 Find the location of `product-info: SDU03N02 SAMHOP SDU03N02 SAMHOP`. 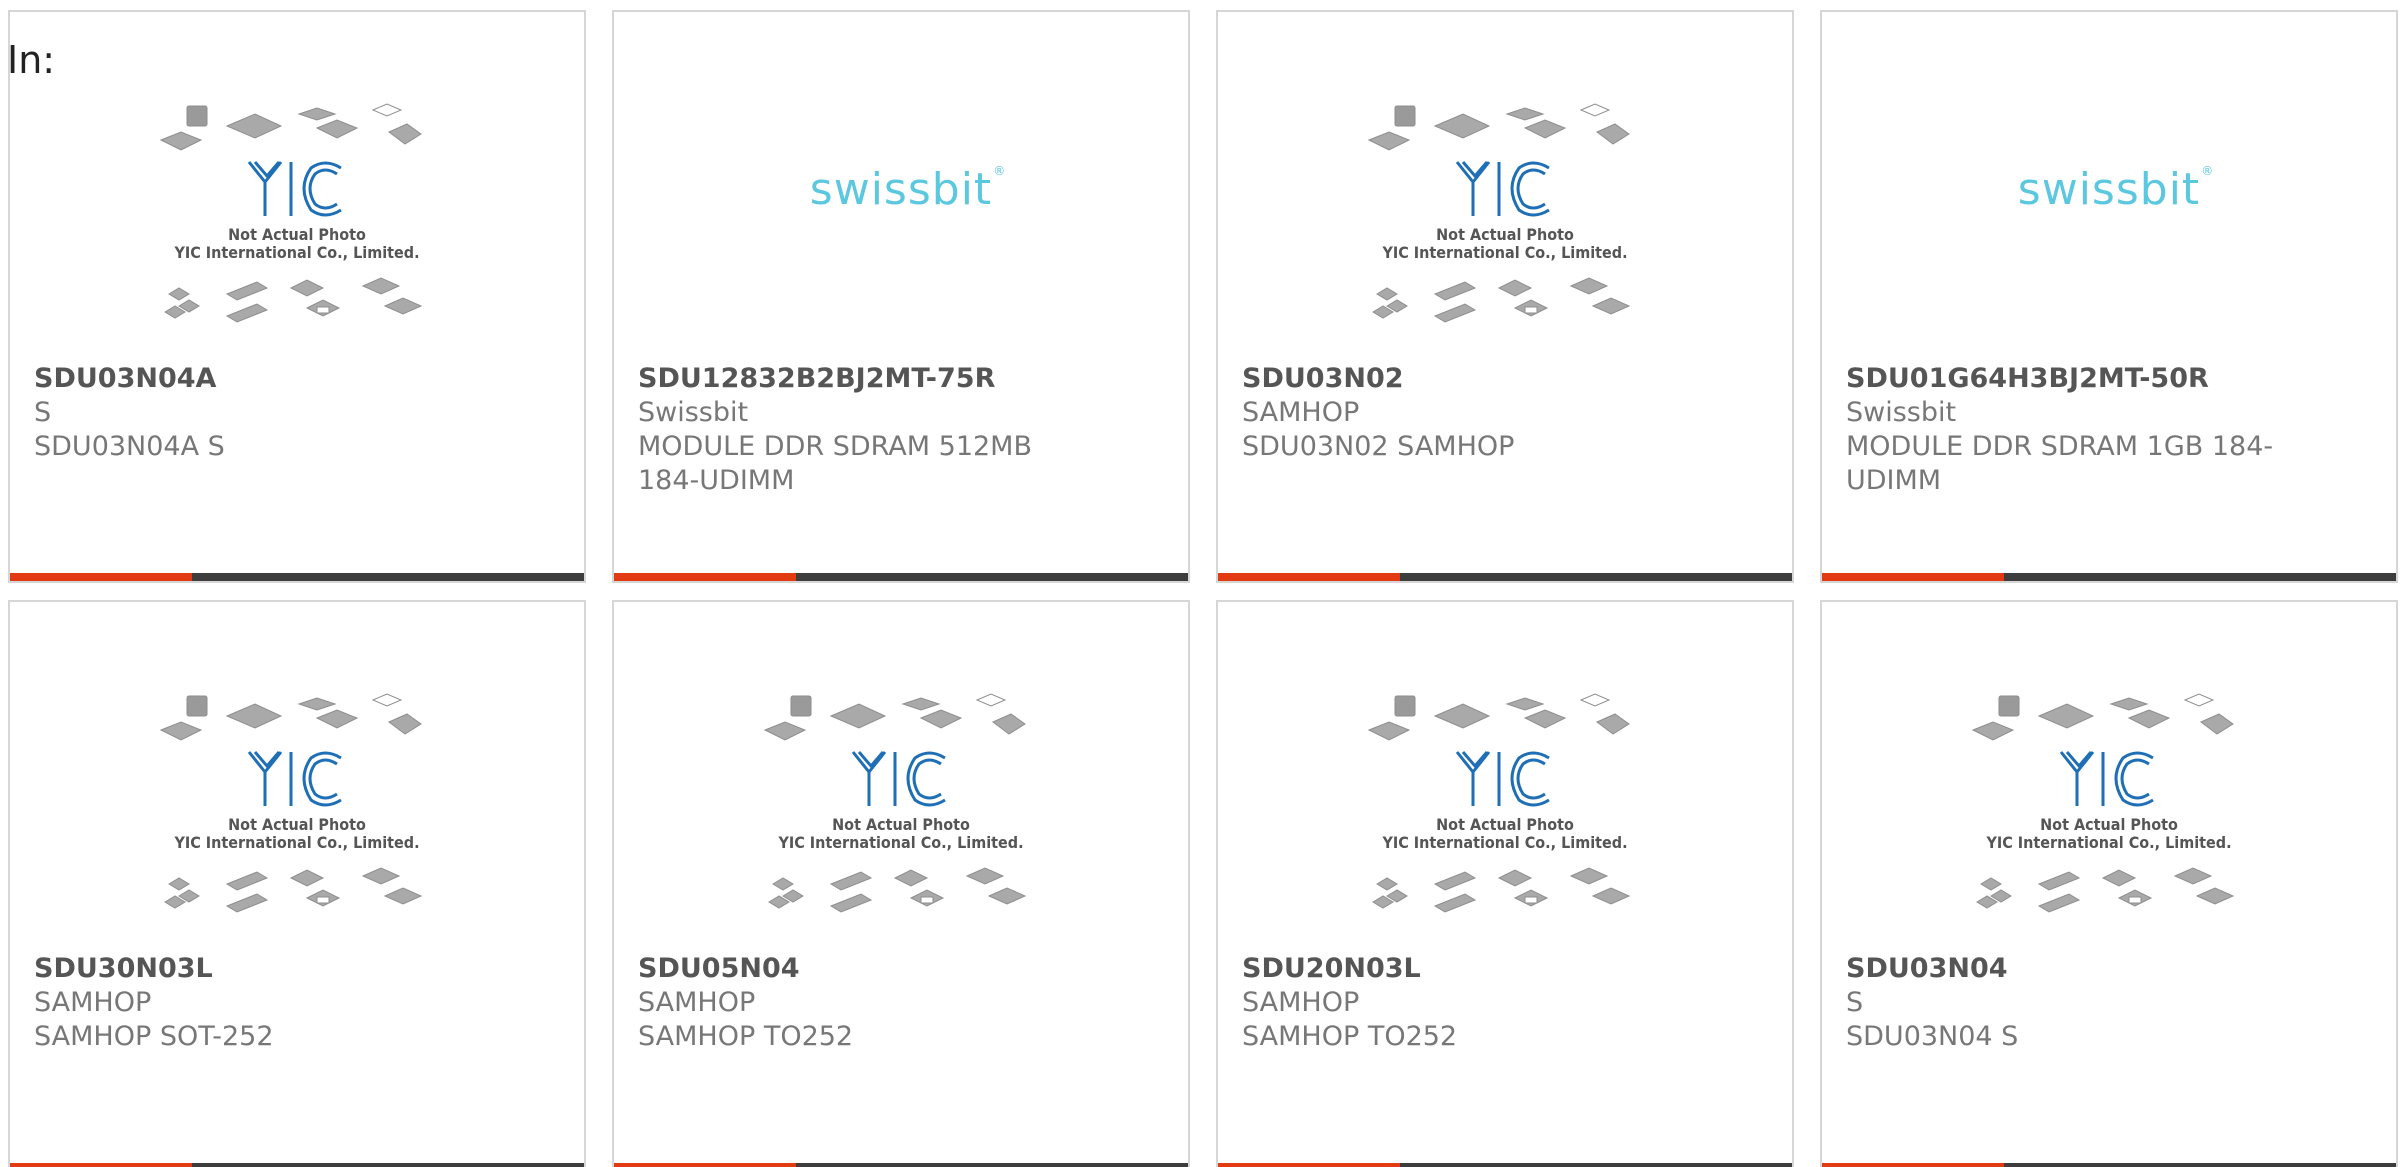

product-info: SDU03N02 SAMHOP SDU03N02 SAMHOP is located at coordinates (1462, 413).